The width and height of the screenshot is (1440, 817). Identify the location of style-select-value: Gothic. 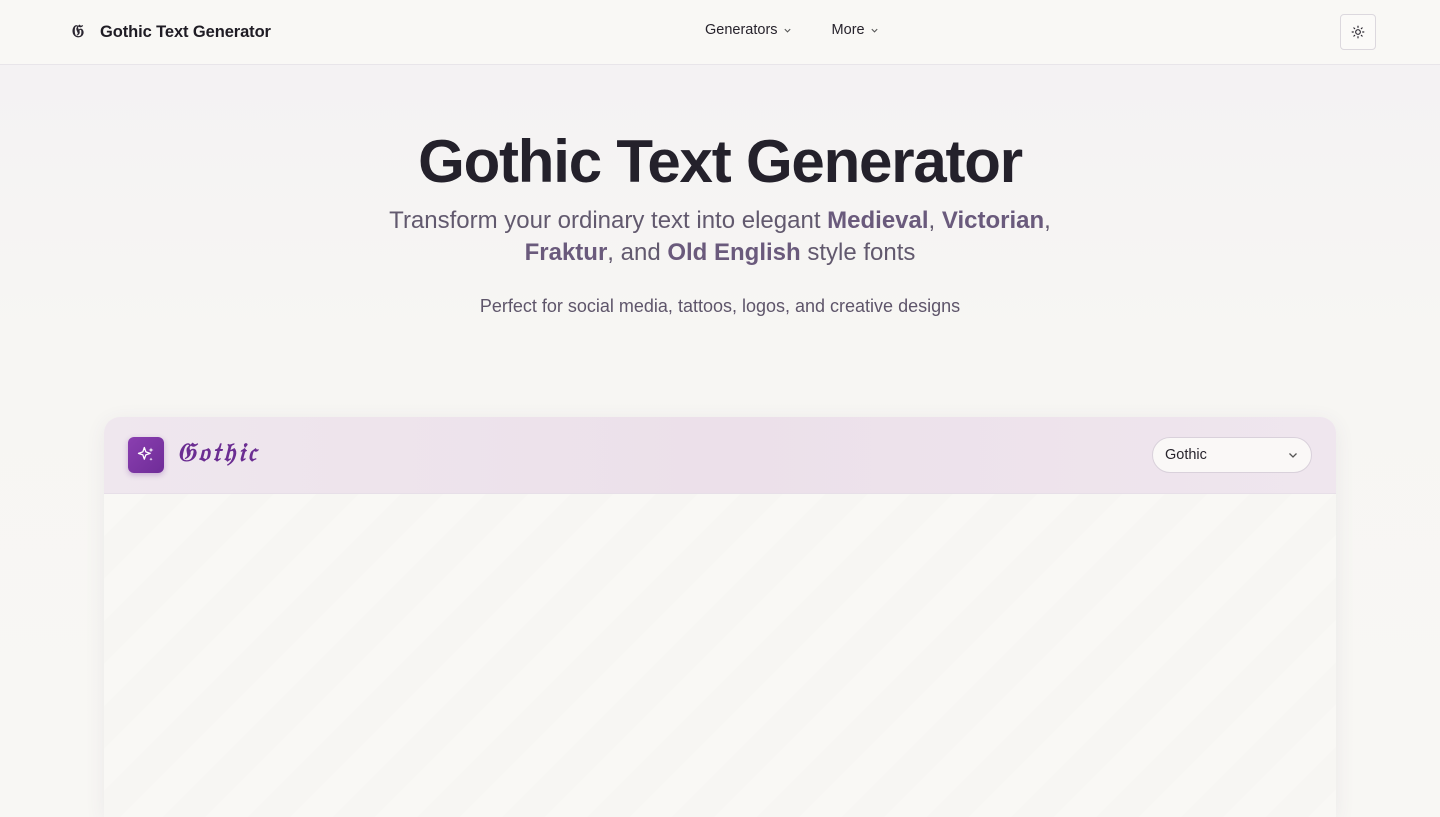
(1186, 455).